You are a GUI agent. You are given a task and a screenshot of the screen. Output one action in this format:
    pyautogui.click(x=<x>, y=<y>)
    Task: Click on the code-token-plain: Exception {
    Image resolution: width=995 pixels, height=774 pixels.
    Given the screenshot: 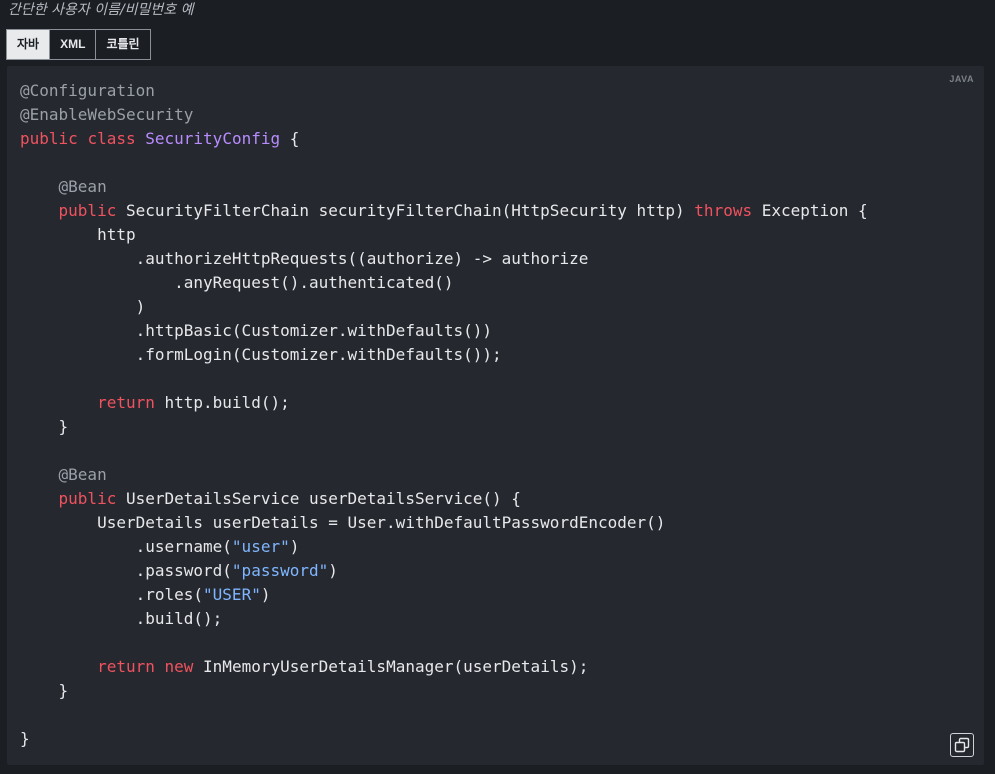 What is the action you would take?
    pyautogui.click(x=810, y=210)
    